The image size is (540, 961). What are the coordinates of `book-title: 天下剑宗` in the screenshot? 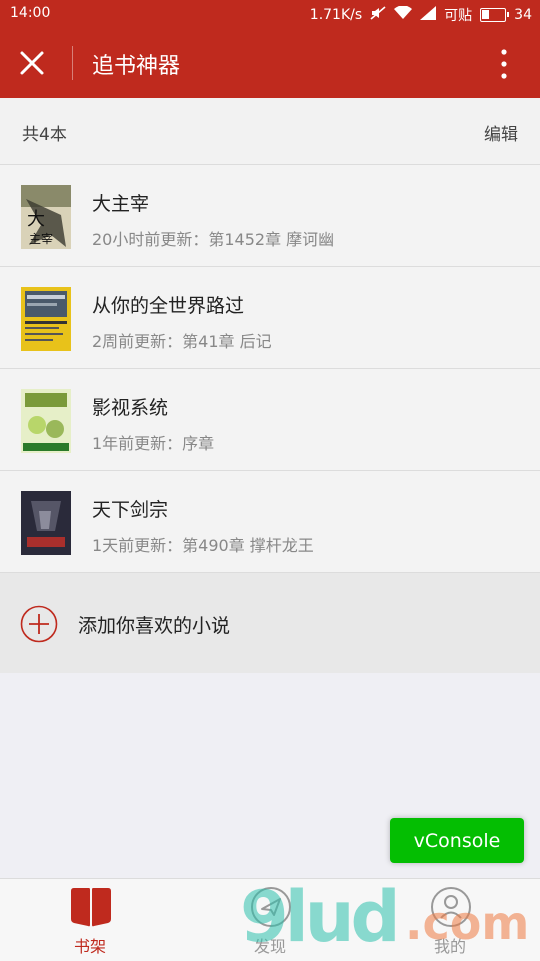 It's located at (130, 510).